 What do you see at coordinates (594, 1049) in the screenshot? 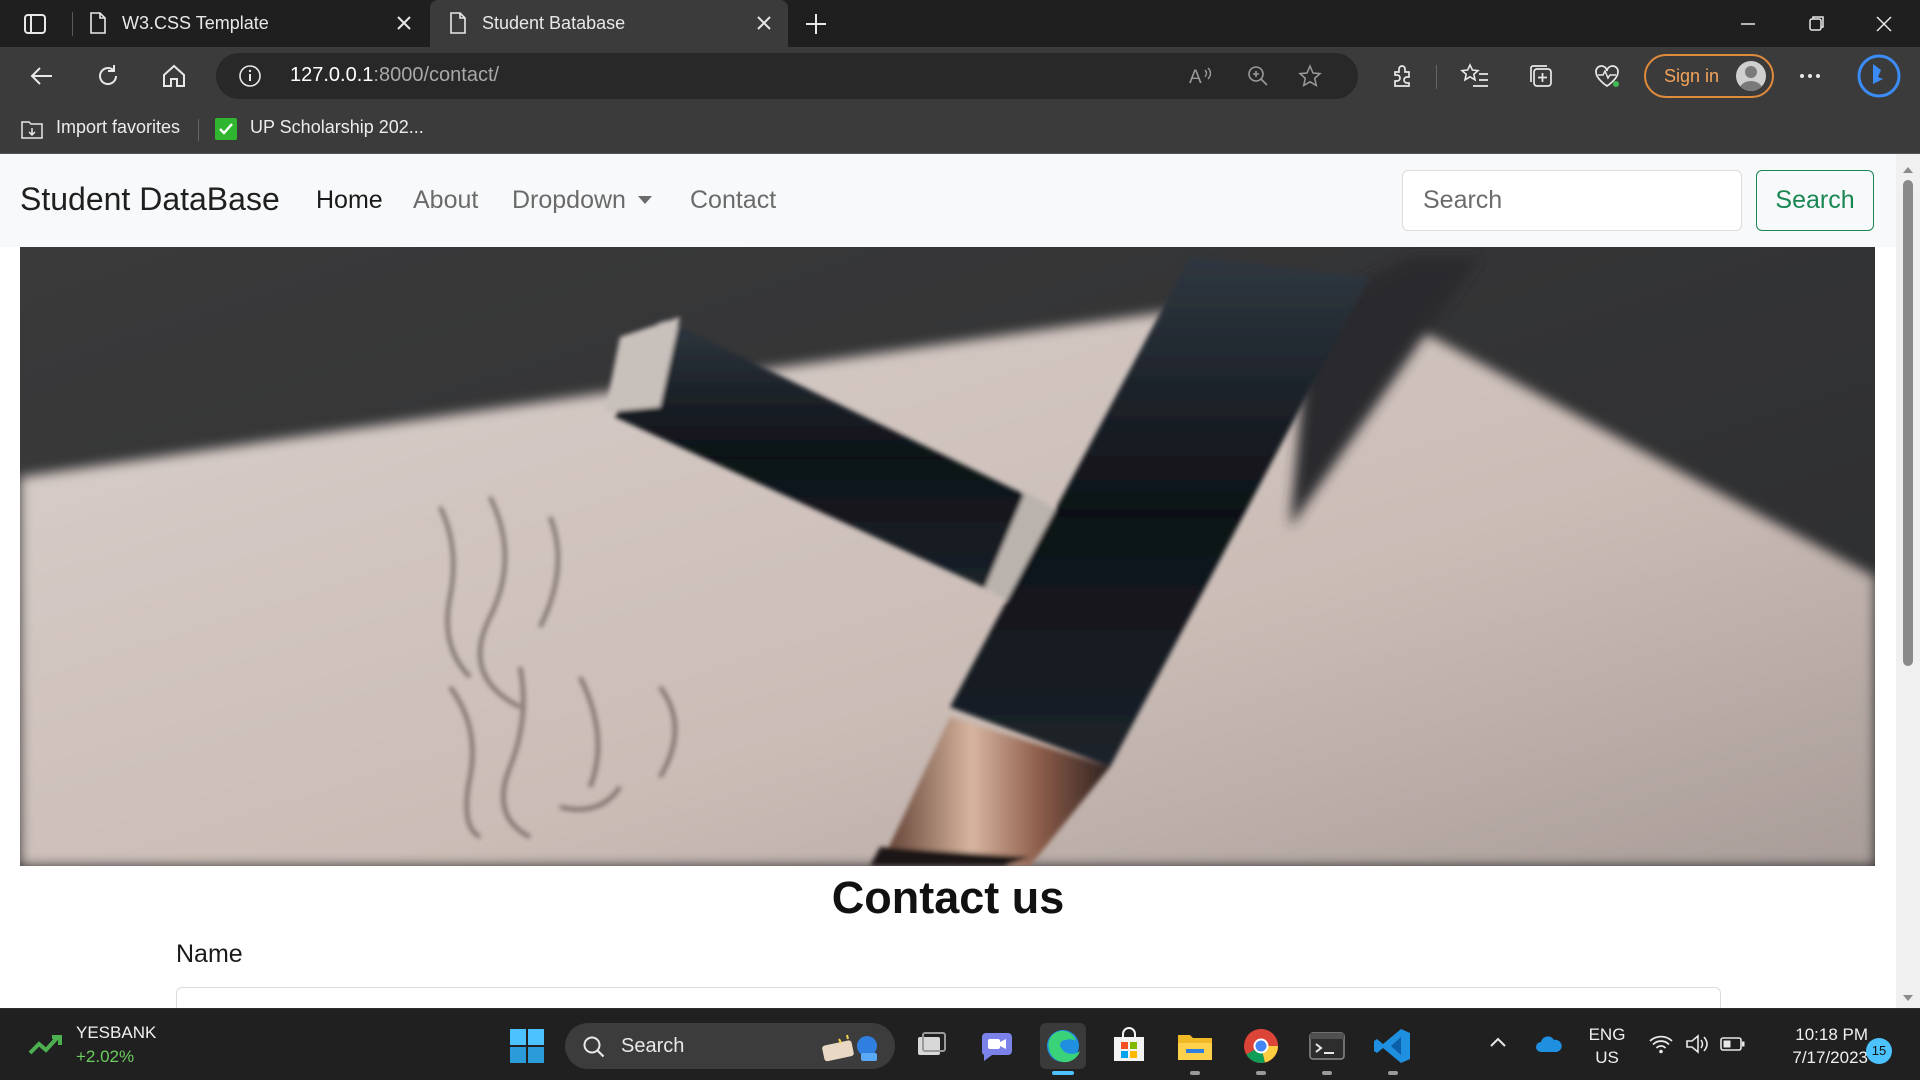
I see `search-icon` at bounding box center [594, 1049].